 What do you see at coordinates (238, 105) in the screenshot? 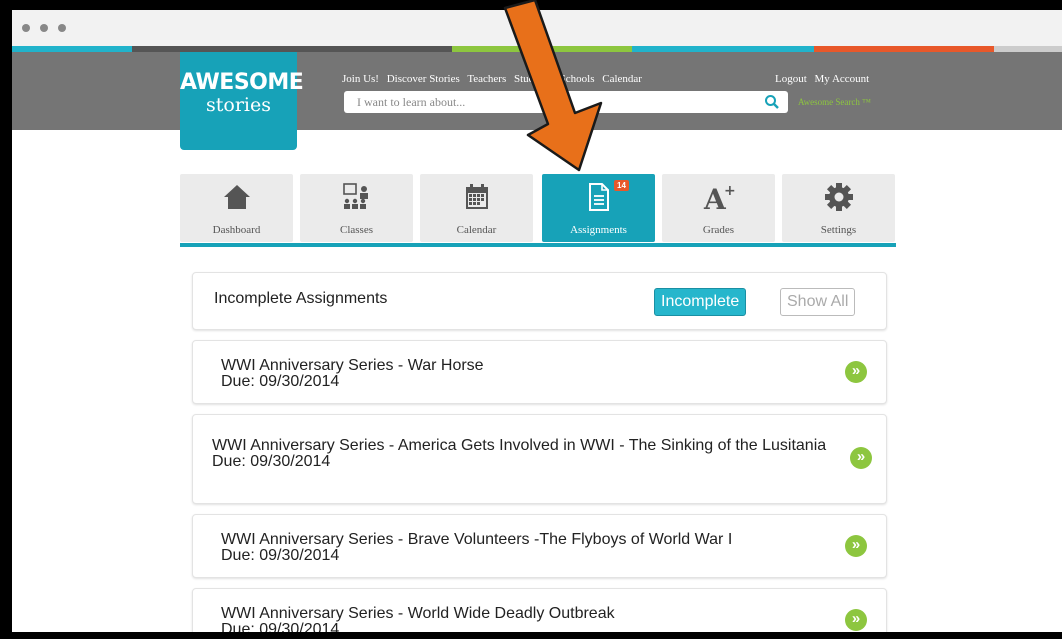
I see `logo-text-stories: stories` at bounding box center [238, 105].